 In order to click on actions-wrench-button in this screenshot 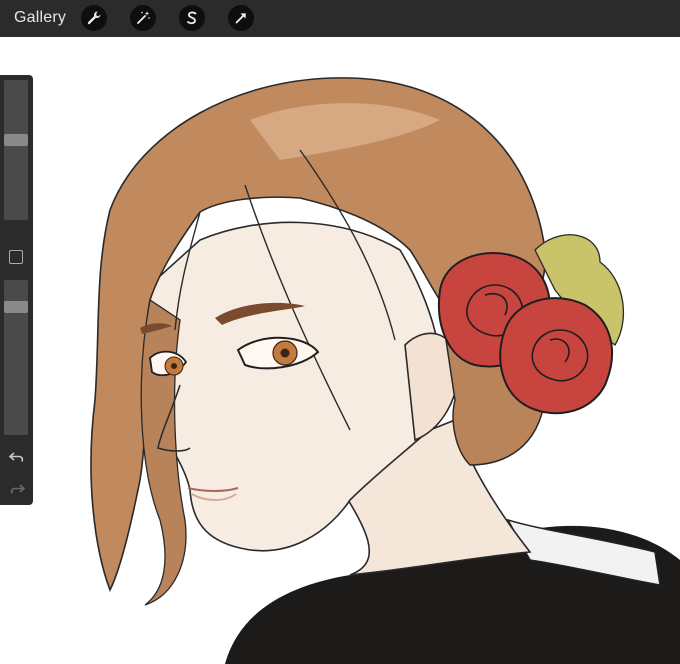, I will do `click(94, 18)`.